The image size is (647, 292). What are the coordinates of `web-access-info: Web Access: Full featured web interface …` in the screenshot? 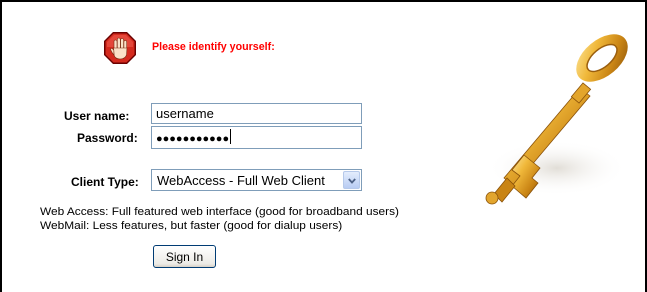 It's located at (220, 212).